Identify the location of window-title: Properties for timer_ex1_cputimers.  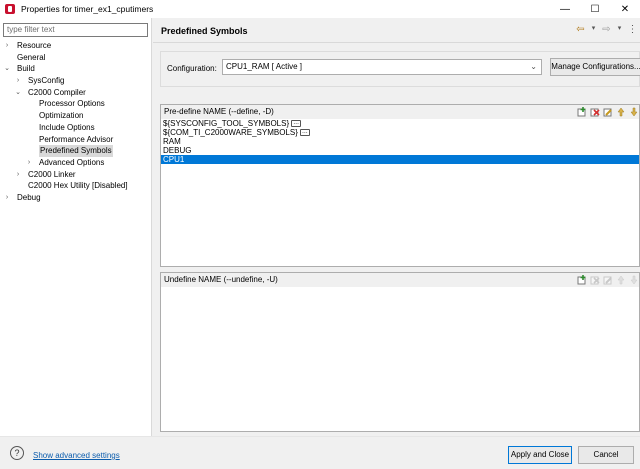
(87, 9).